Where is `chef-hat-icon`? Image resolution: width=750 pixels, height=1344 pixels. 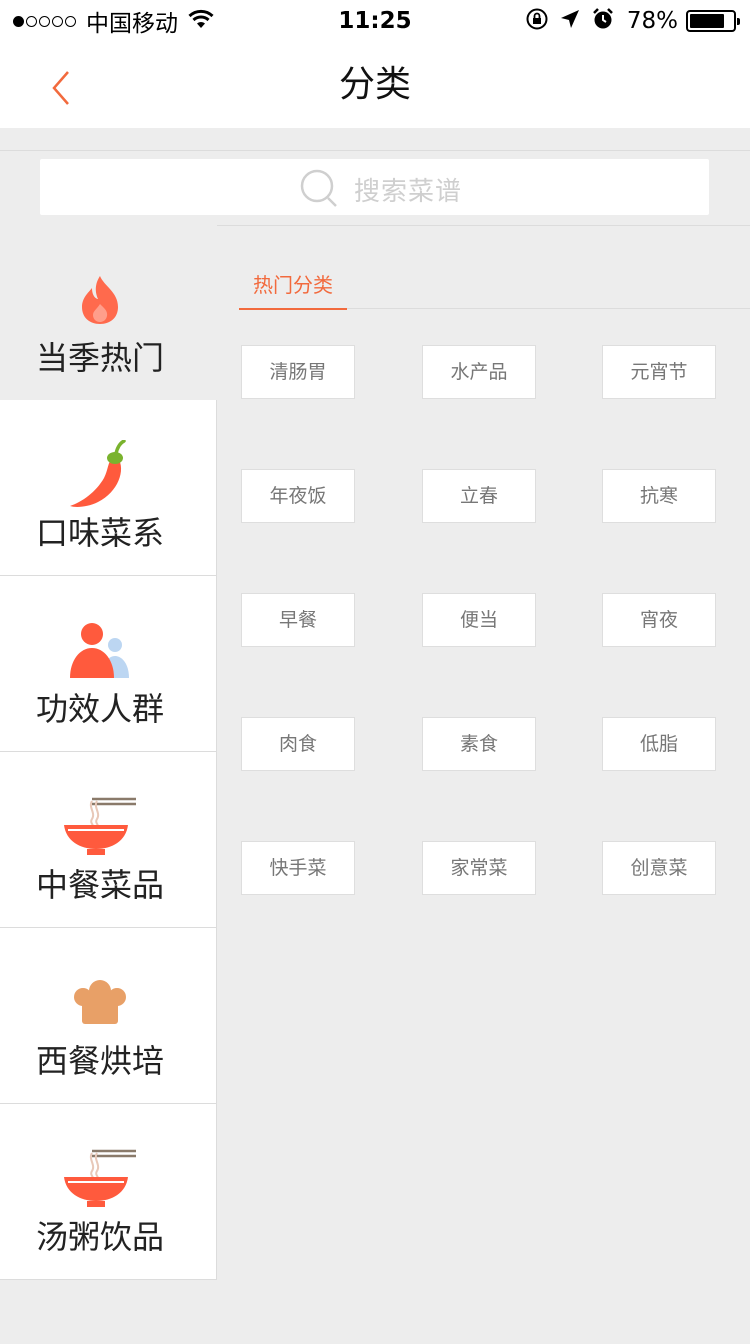
chef-hat-icon is located at coordinates (100, 1003).